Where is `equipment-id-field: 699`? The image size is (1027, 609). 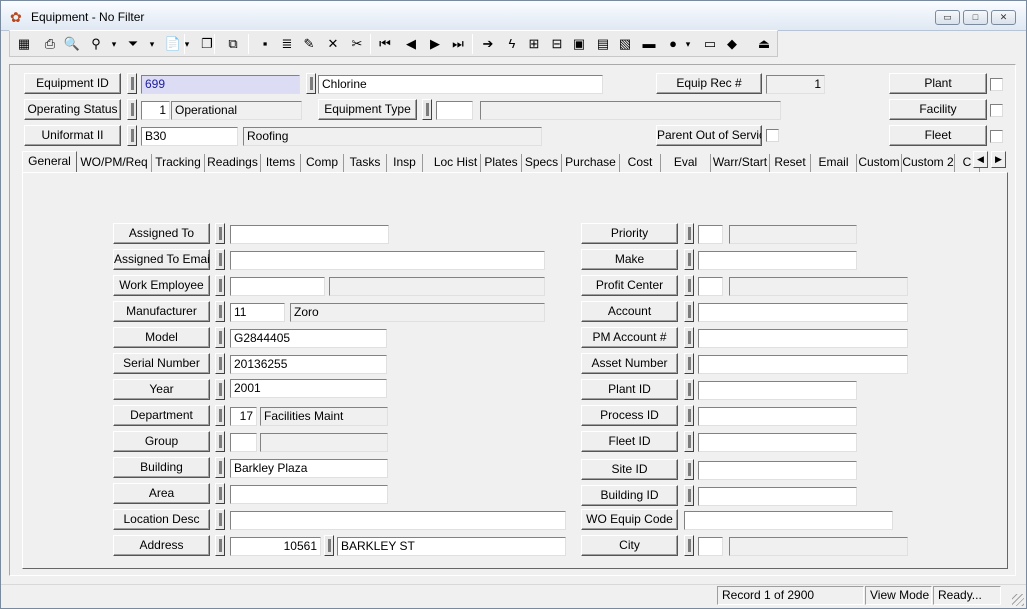 equipment-id-field: 699 is located at coordinates (220, 84).